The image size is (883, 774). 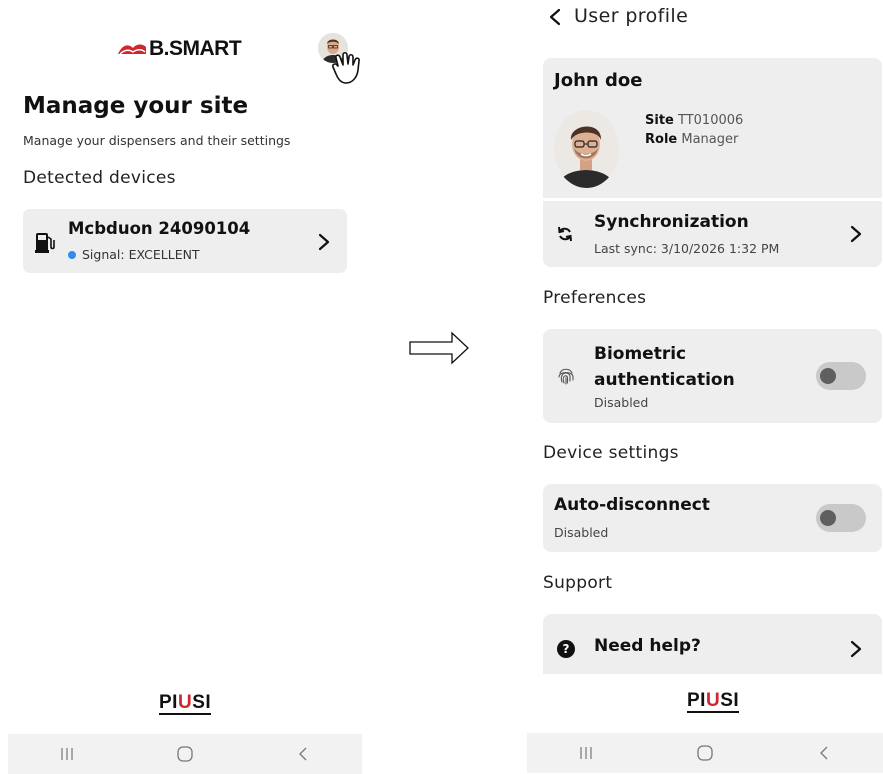 I want to click on user-info-card: John doe Site TT010006 Role Manager, so click(x=712, y=128).